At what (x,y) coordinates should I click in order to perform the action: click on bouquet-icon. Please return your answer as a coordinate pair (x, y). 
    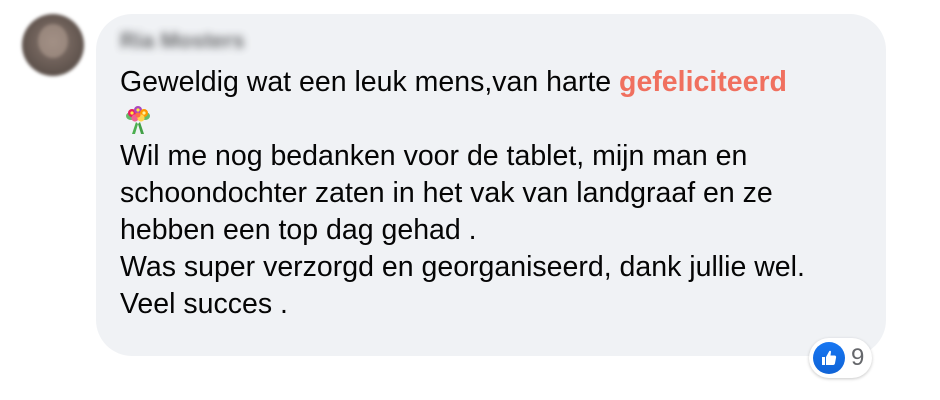
    Looking at the image, I should click on (138, 120).